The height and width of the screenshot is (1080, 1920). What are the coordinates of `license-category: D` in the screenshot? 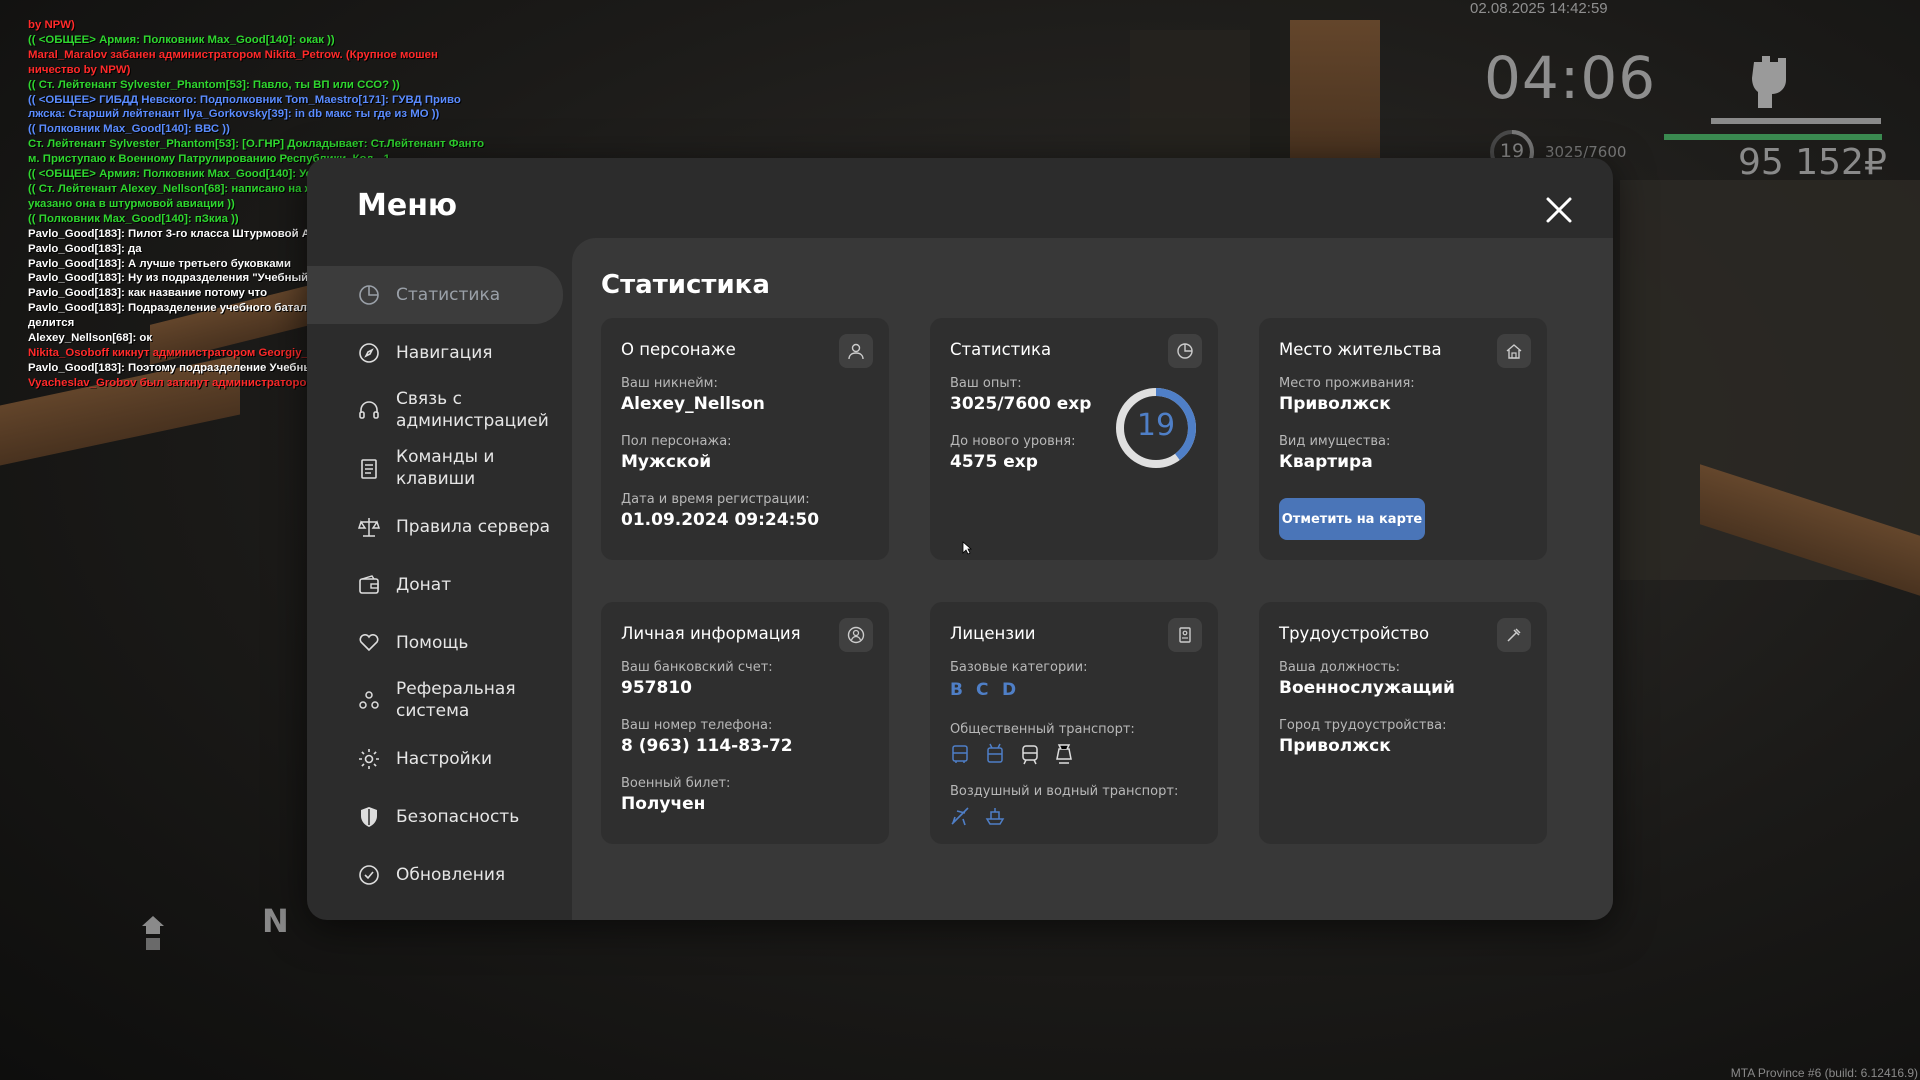 It's located at (1009, 690).